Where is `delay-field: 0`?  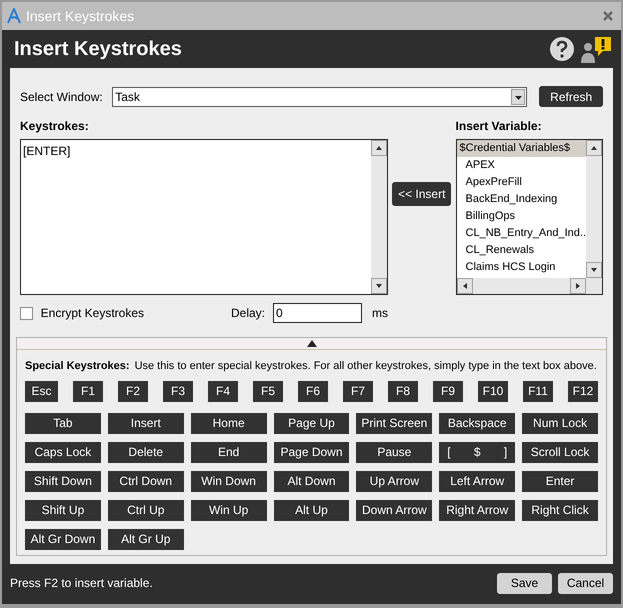 delay-field: 0 is located at coordinates (317, 313).